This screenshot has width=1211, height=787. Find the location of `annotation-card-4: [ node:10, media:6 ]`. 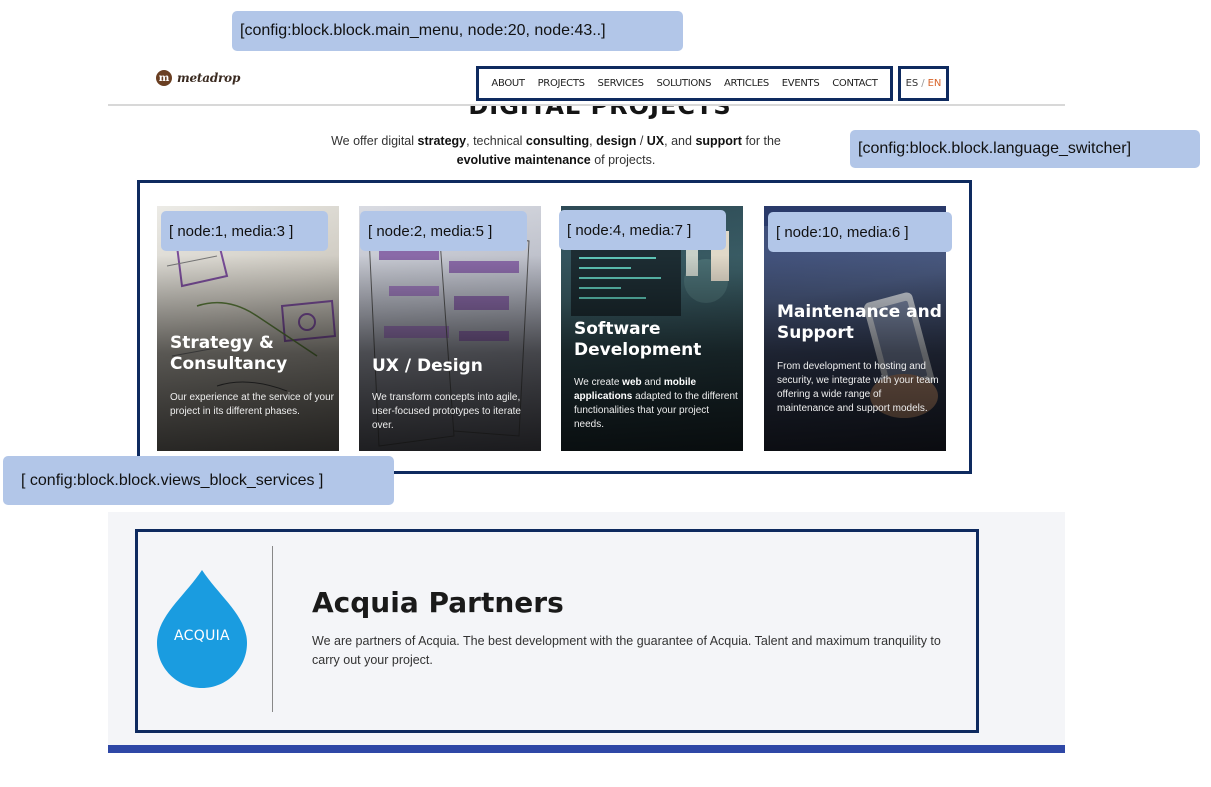

annotation-card-4: [ node:10, media:6 ] is located at coordinates (860, 232).